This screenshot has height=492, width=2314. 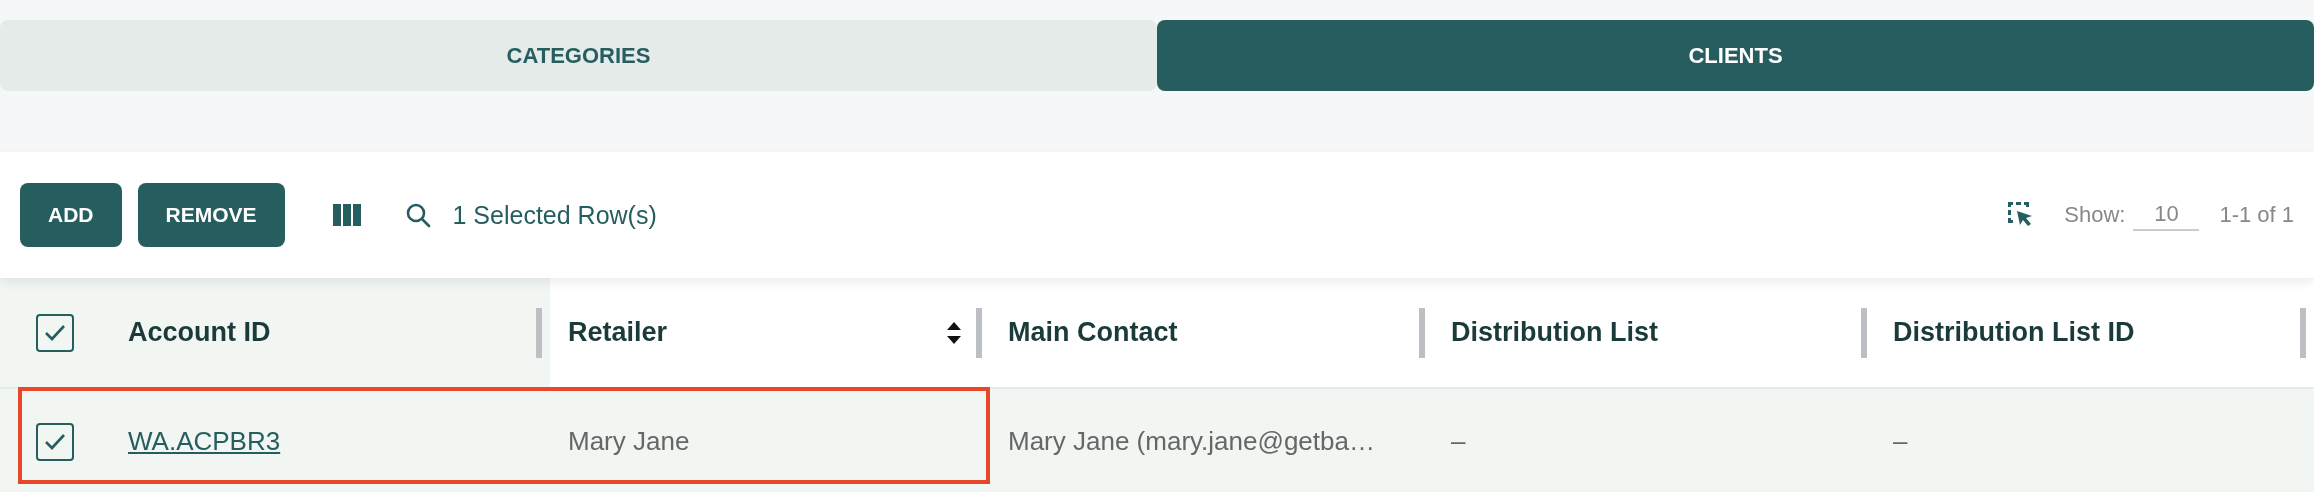 I want to click on account-link: WA.ACPBR3, so click(x=204, y=441).